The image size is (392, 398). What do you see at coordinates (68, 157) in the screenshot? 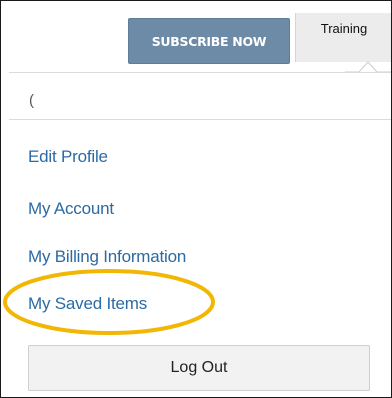
I see `edit-profile-link: Edit Profile` at bounding box center [68, 157].